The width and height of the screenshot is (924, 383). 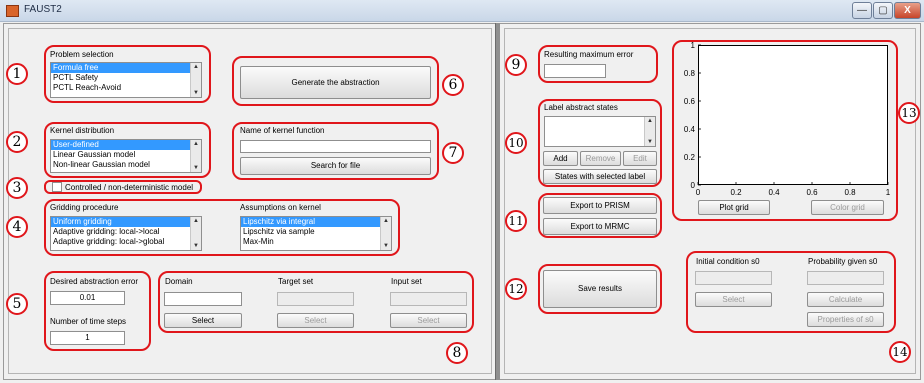 What do you see at coordinates (453, 85) in the screenshot?
I see `callout-6: 6` at bounding box center [453, 85].